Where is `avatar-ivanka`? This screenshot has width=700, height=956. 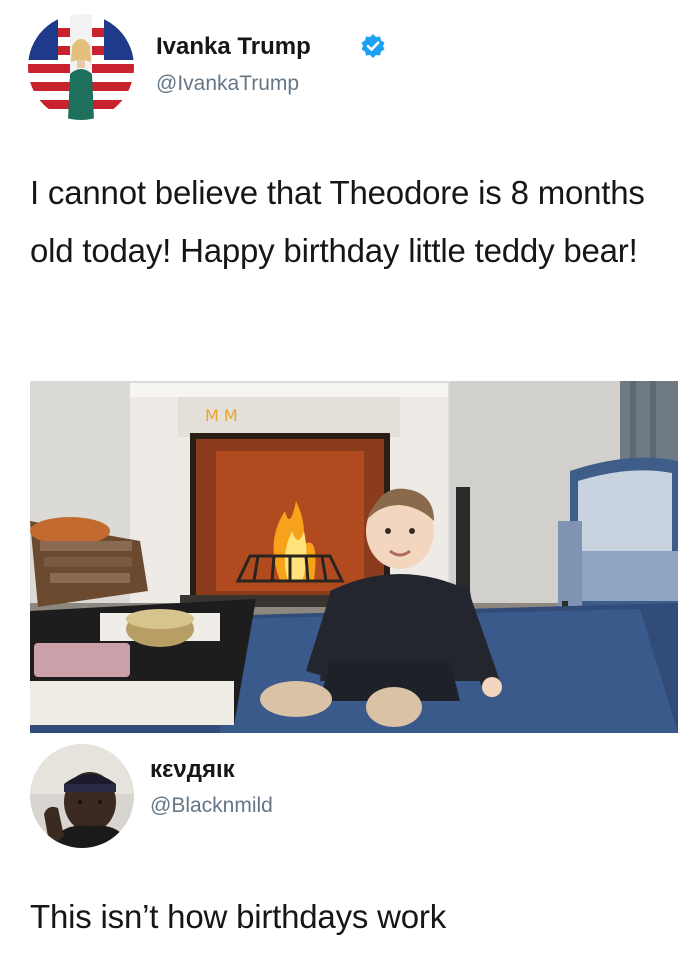 avatar-ivanka is located at coordinates (81, 67).